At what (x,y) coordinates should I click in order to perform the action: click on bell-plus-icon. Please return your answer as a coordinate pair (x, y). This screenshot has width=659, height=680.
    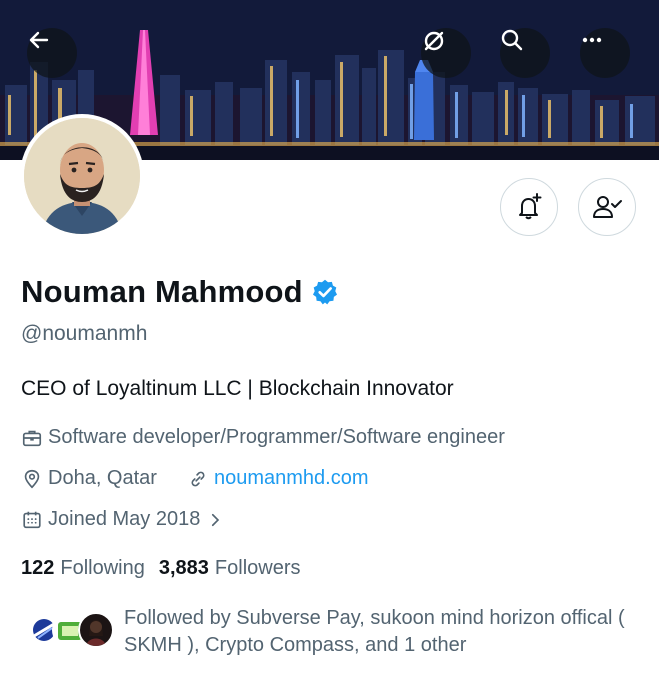
    Looking at the image, I should click on (530, 206).